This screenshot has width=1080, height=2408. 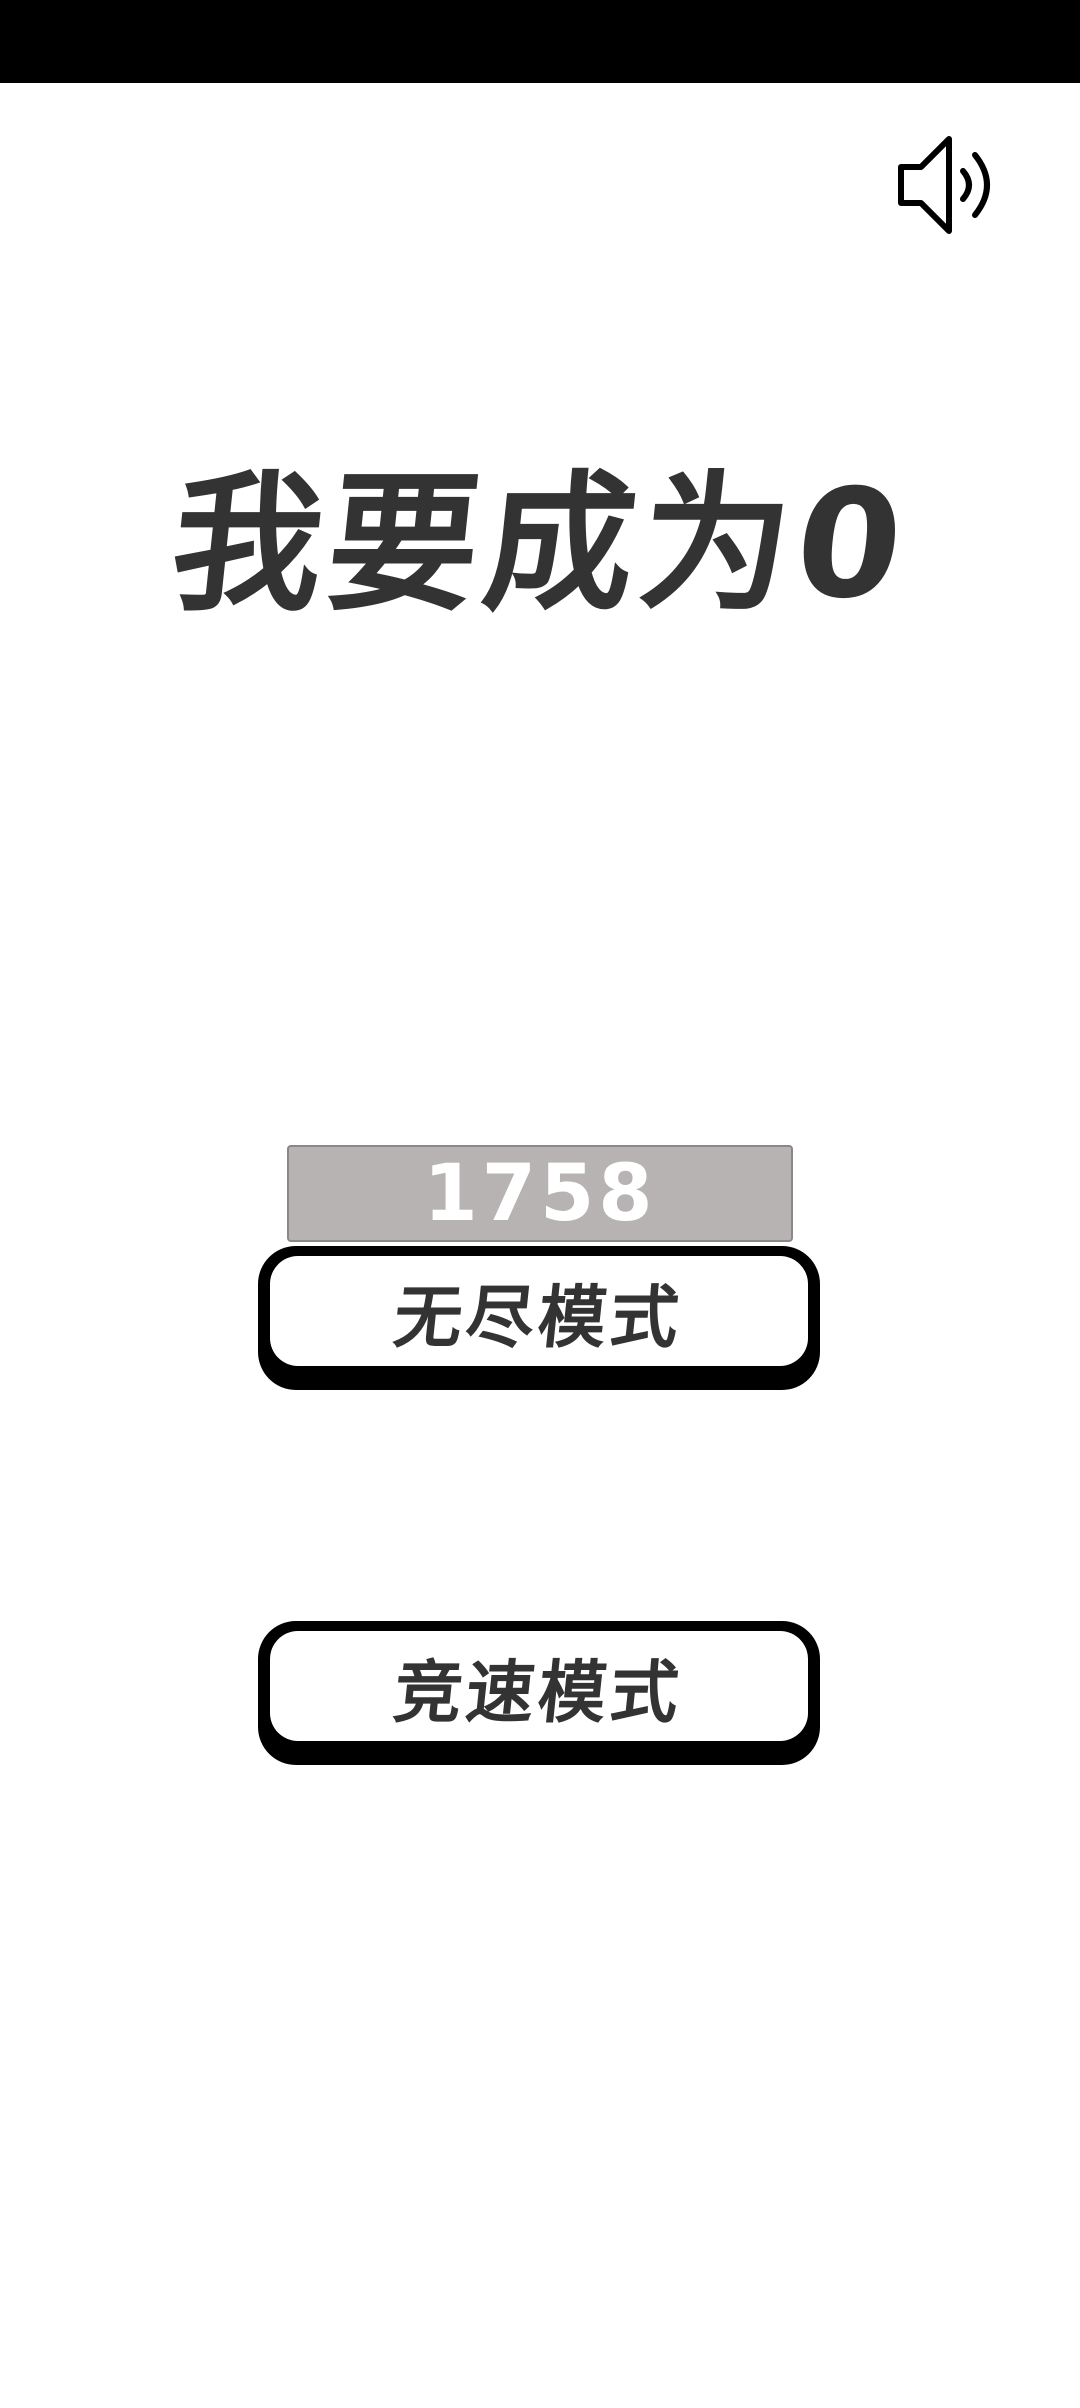 I want to click on best-score-value: 1758, so click(x=540, y=1193).